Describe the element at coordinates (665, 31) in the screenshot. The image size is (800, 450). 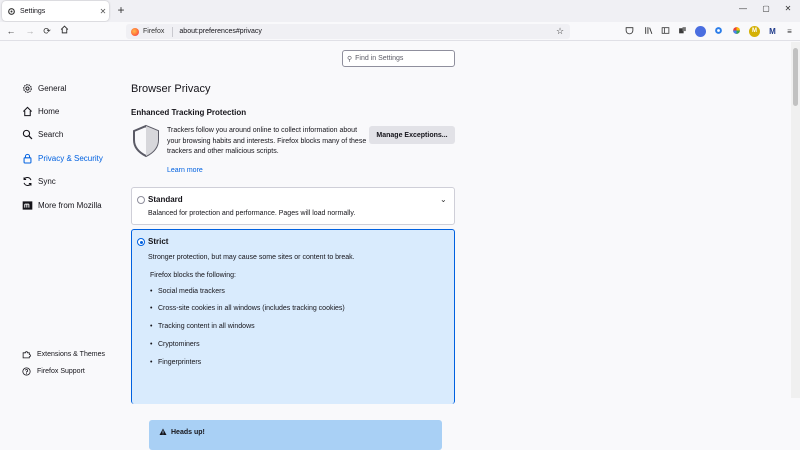
I see `sidebar-toggle-icon` at that location.